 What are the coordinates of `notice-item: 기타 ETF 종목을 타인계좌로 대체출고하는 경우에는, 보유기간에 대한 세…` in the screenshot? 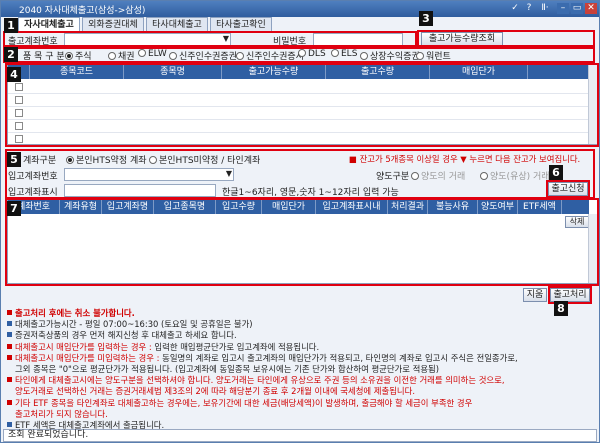 It's located at (239, 403).